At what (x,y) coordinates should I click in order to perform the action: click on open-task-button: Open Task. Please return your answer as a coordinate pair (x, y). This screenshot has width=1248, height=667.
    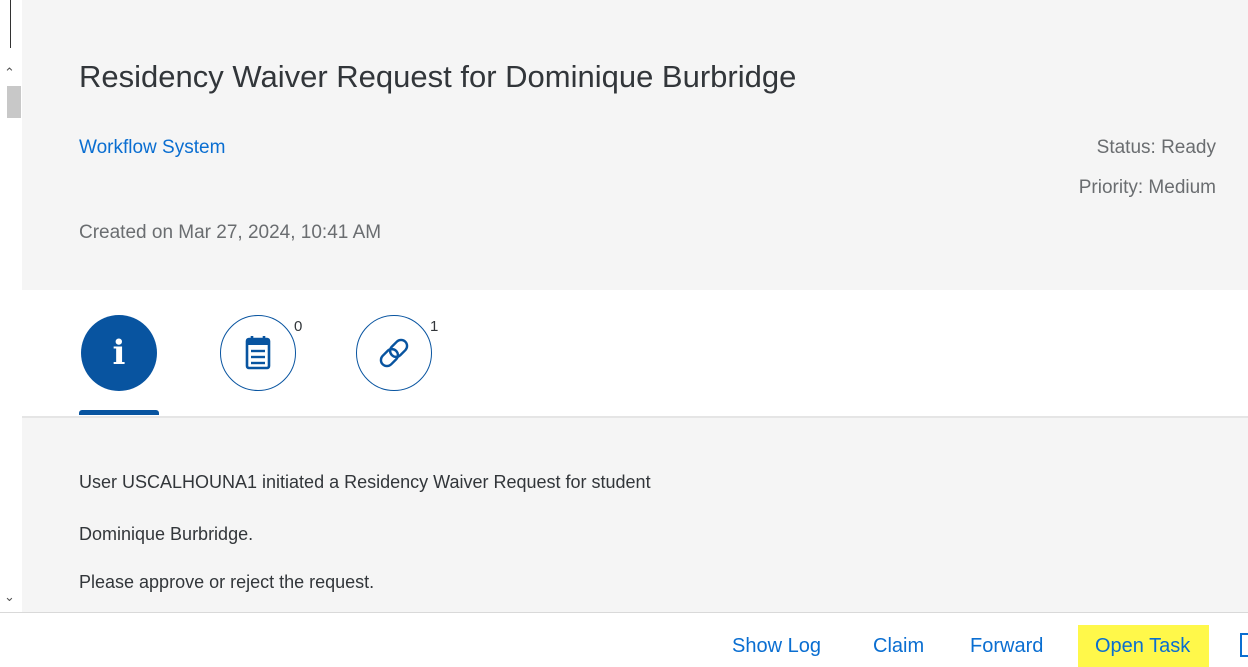
    Looking at the image, I should click on (1143, 646).